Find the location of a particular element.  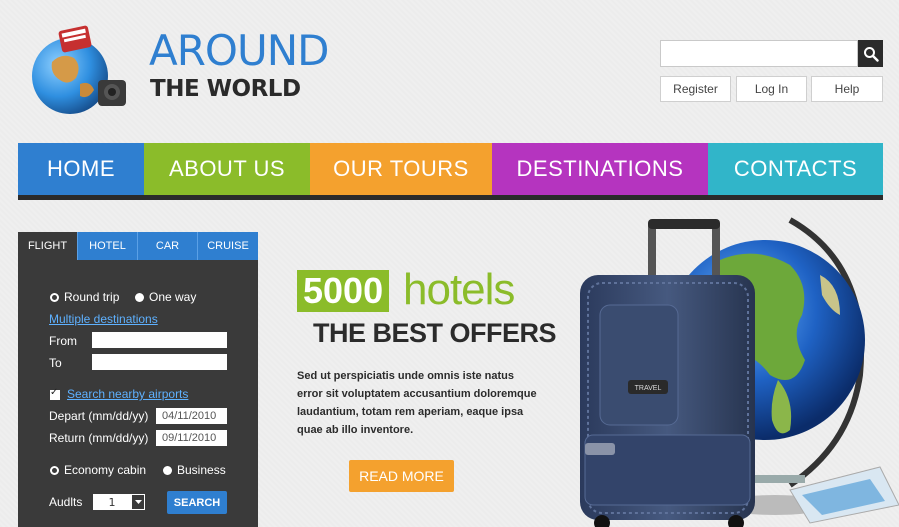

multiple-destinations-link: Multiple destinations is located at coordinates (103, 319).